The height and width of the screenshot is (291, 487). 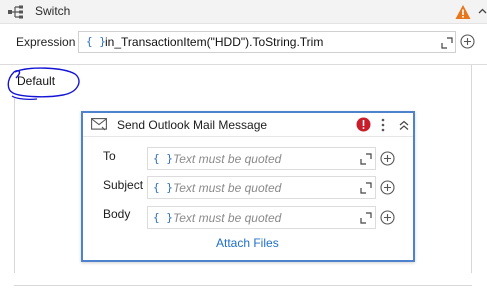 What do you see at coordinates (227, 188) in the screenshot?
I see `subject-placeholder: Text must be quoted` at bounding box center [227, 188].